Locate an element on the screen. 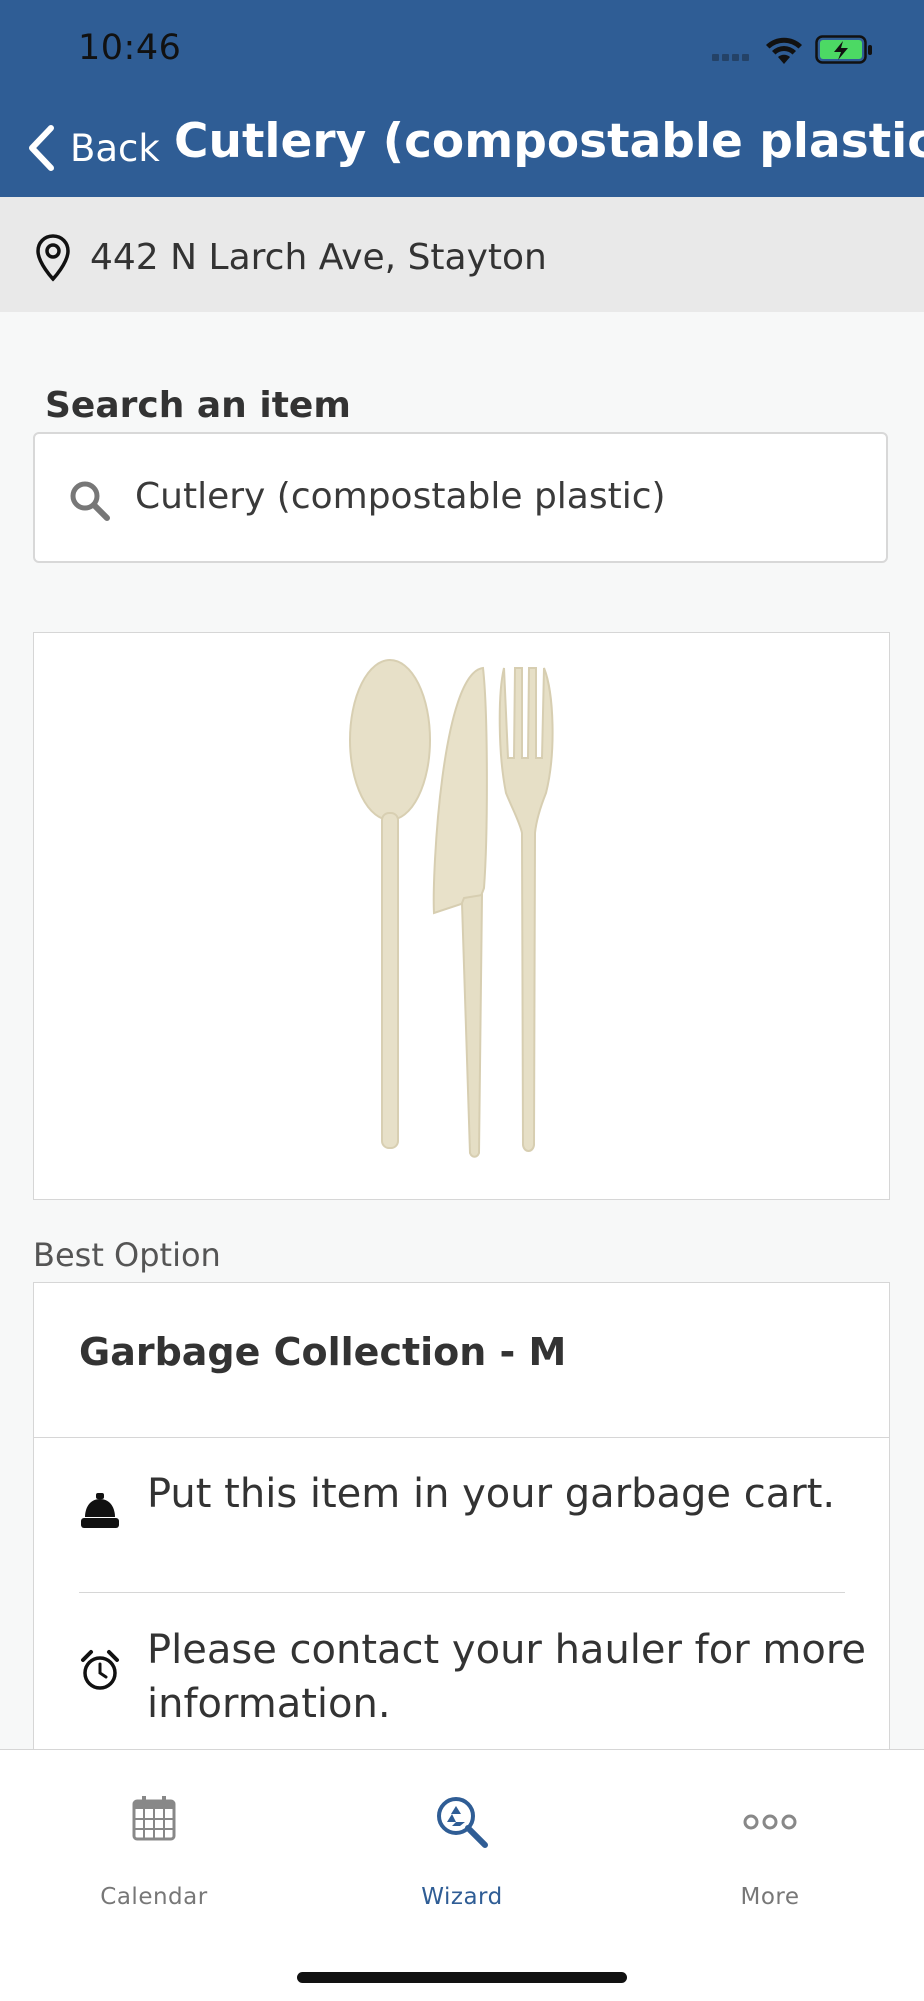  bell-icon is located at coordinates (100, 1510).